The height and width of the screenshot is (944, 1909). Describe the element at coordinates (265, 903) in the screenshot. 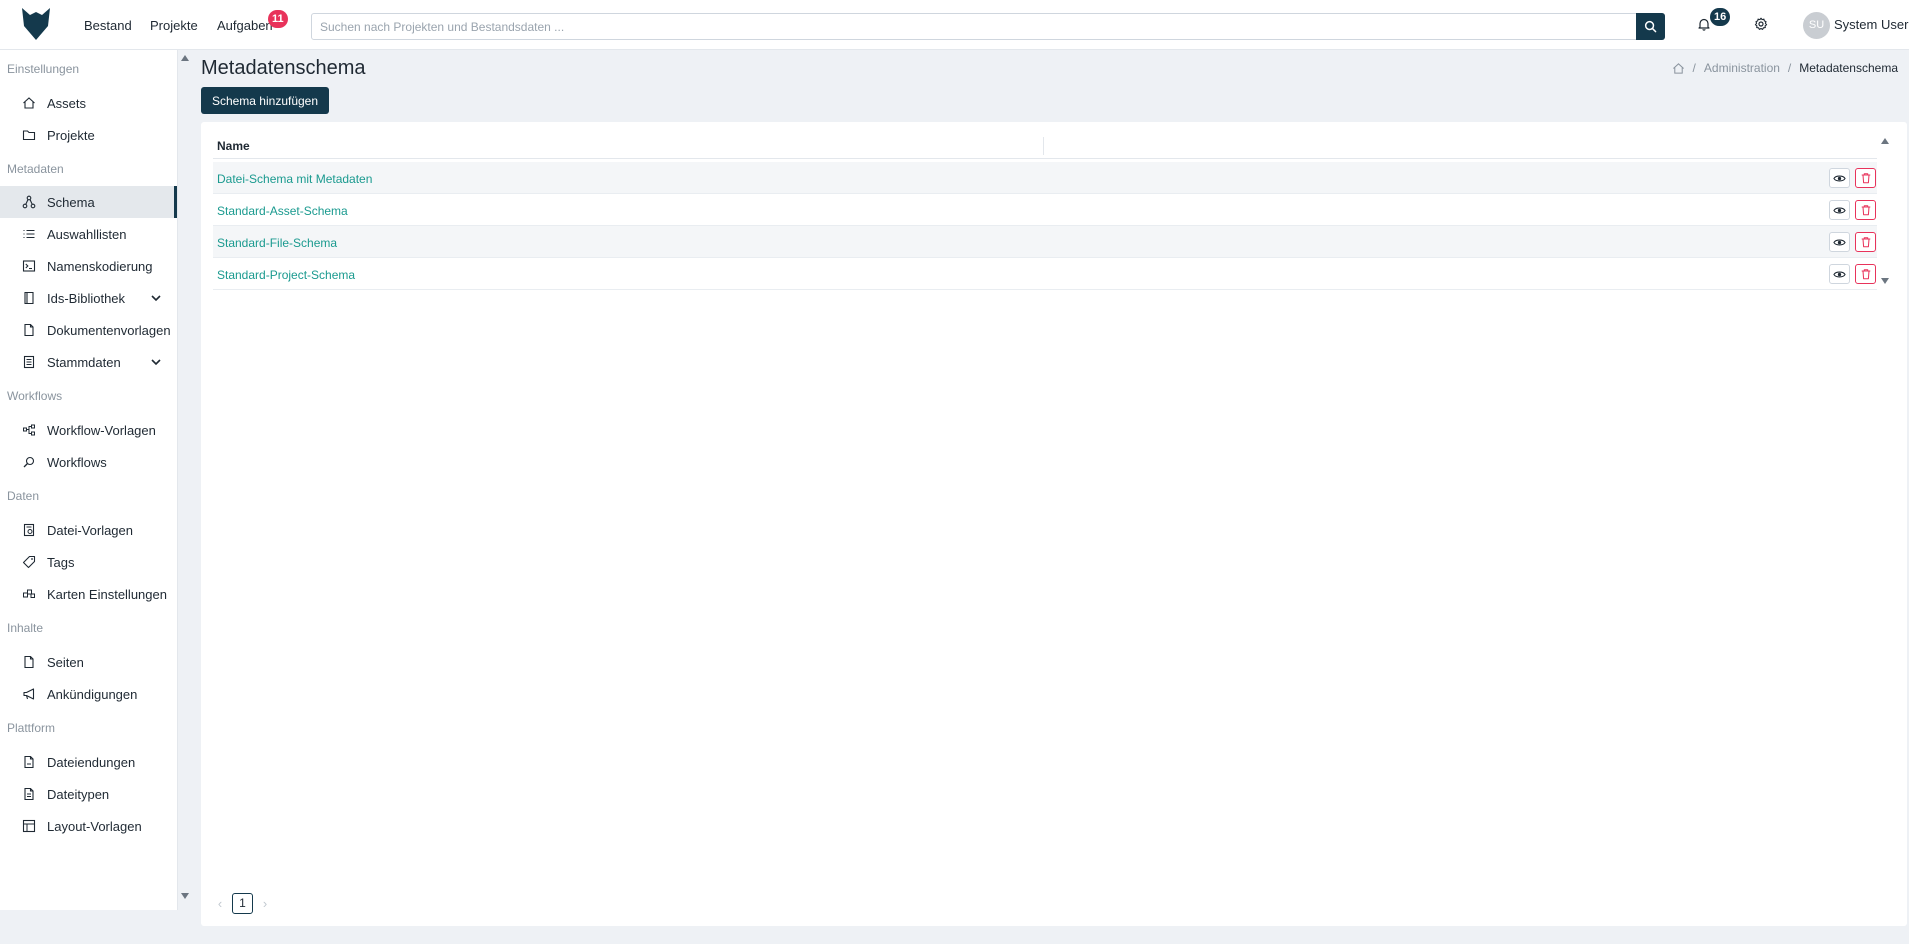

I see `next-page-button: ›` at that location.